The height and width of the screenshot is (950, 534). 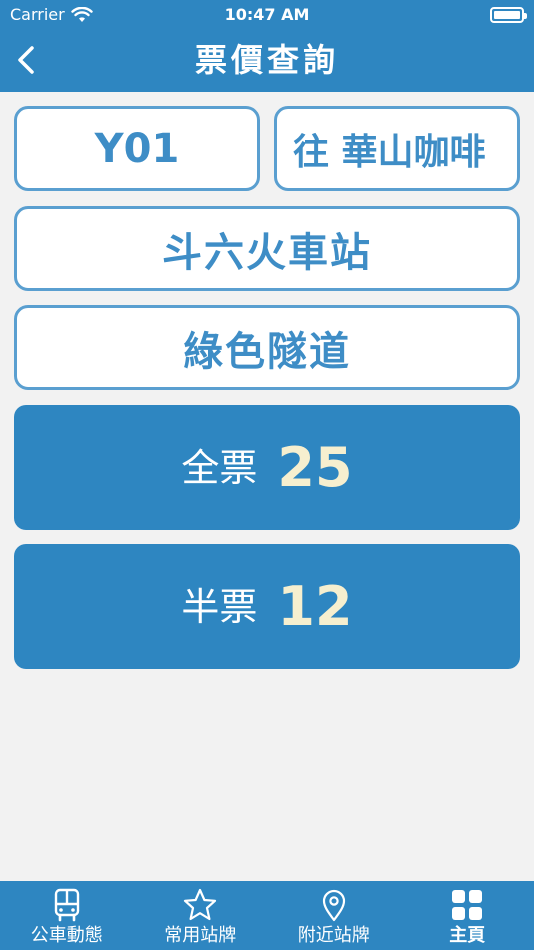 What do you see at coordinates (333, 935) in the screenshot?
I see `tab-nearby-stops-label: 附近站牌` at bounding box center [333, 935].